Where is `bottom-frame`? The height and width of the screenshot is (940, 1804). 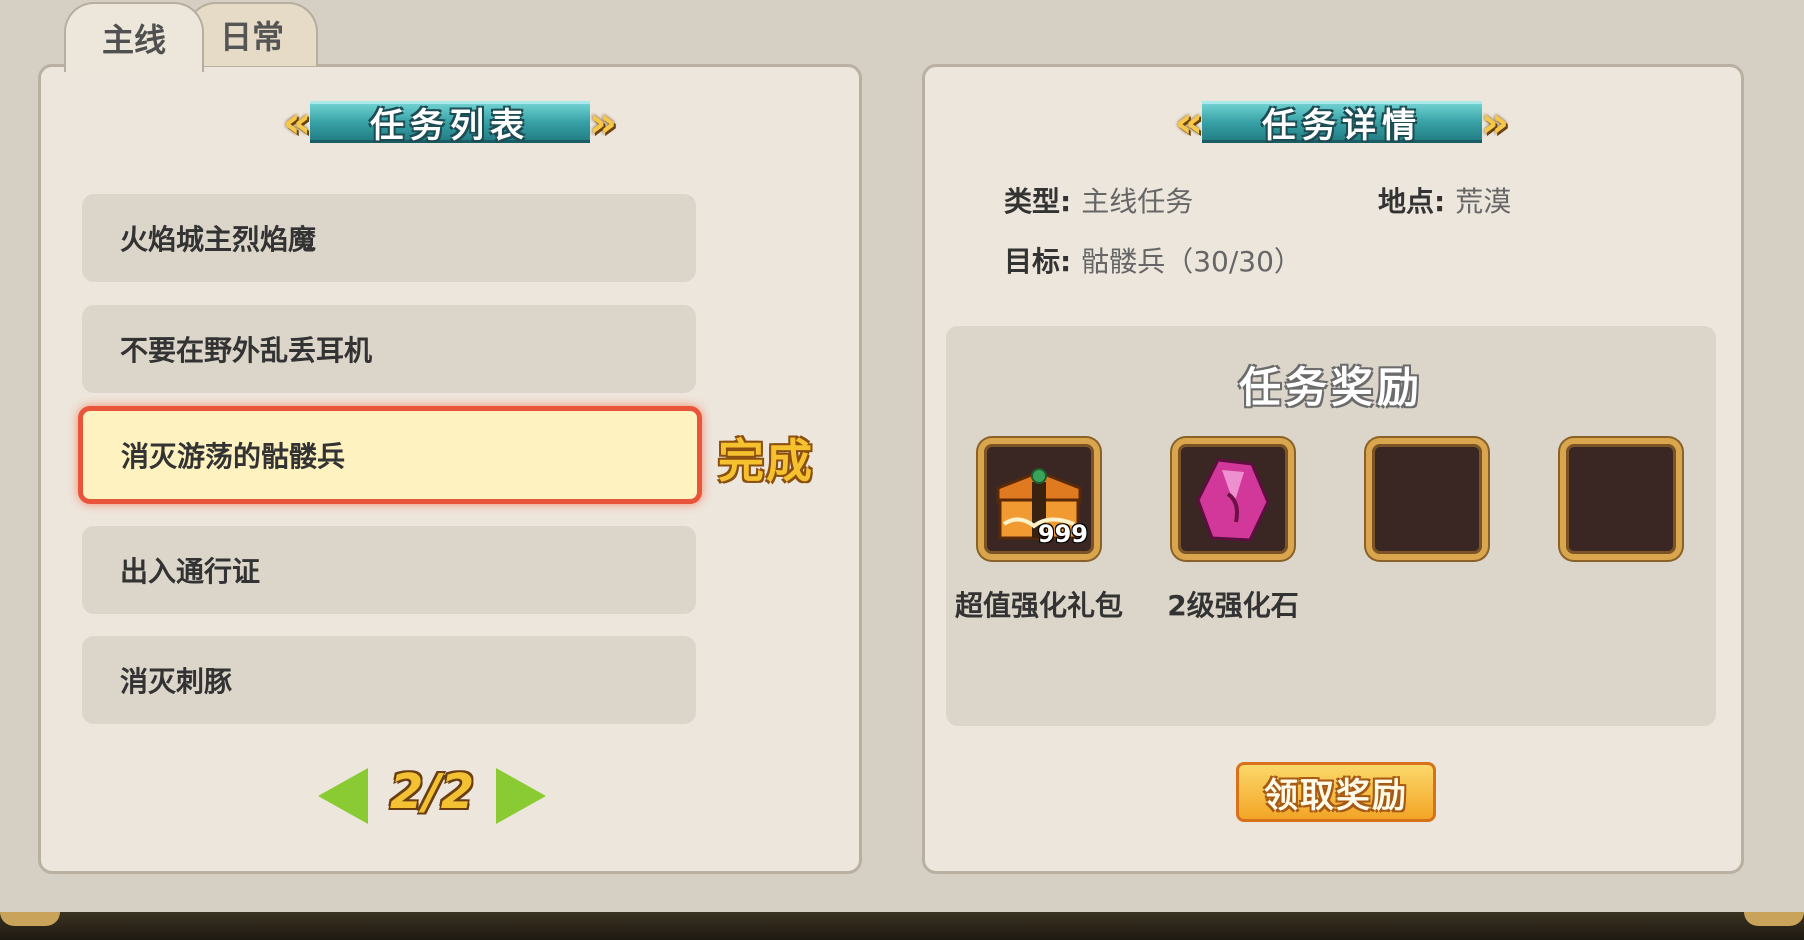 bottom-frame is located at coordinates (902, 926).